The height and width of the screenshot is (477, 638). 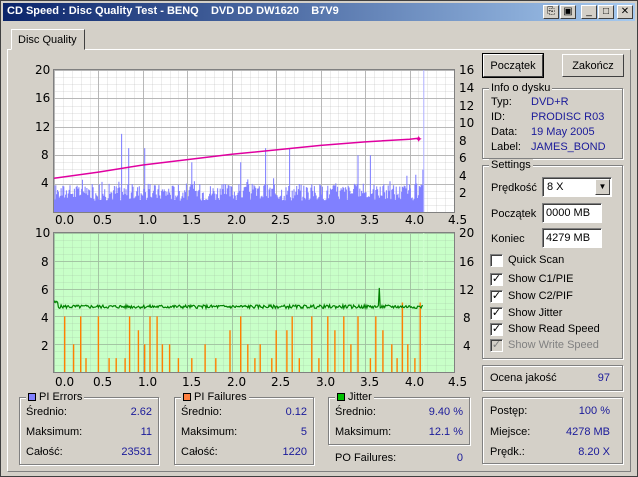 What do you see at coordinates (594, 411) in the screenshot?
I see `progress-value: 100 %` at bounding box center [594, 411].